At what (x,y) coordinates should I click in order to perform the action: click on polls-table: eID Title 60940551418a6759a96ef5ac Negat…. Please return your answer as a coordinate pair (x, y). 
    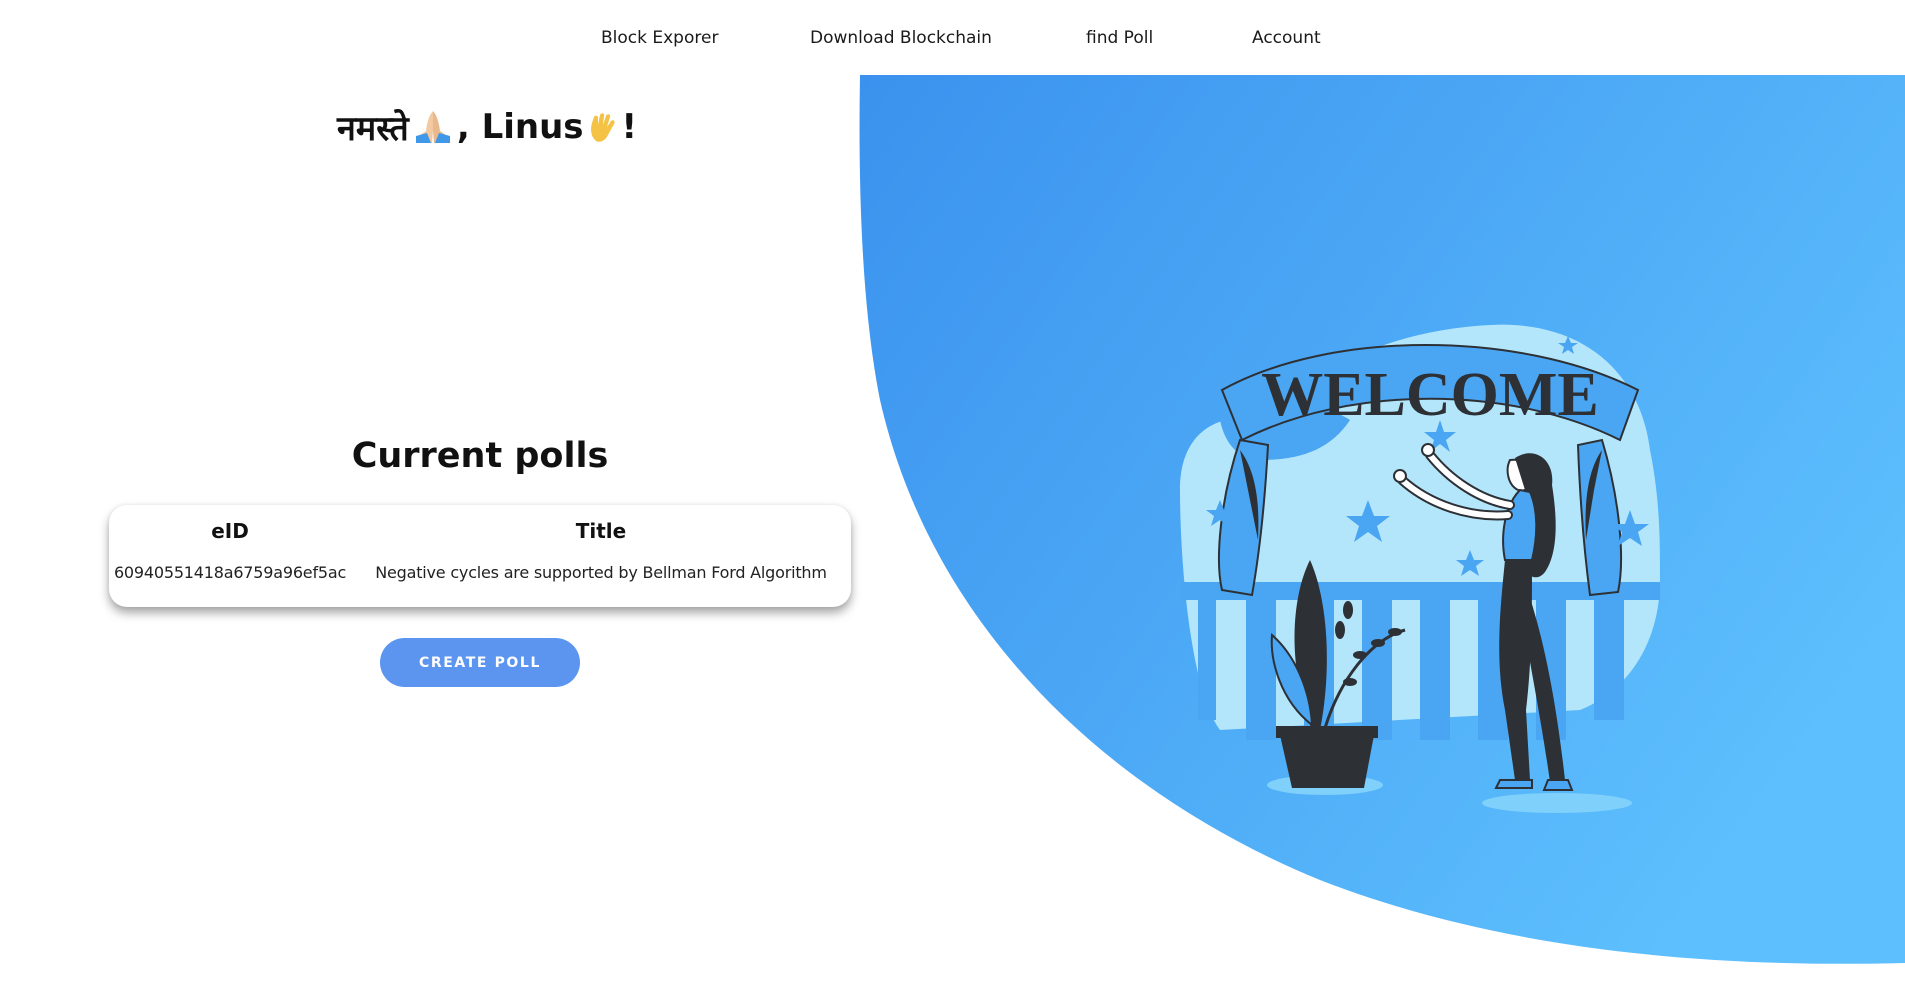
    Looking at the image, I should click on (480, 549).